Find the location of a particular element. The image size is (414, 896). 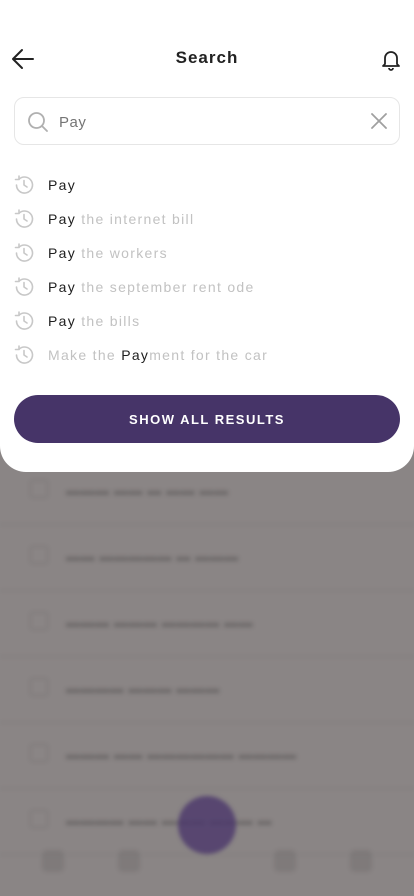

recent-search-text: Pay the internet bill is located at coordinates (121, 219).